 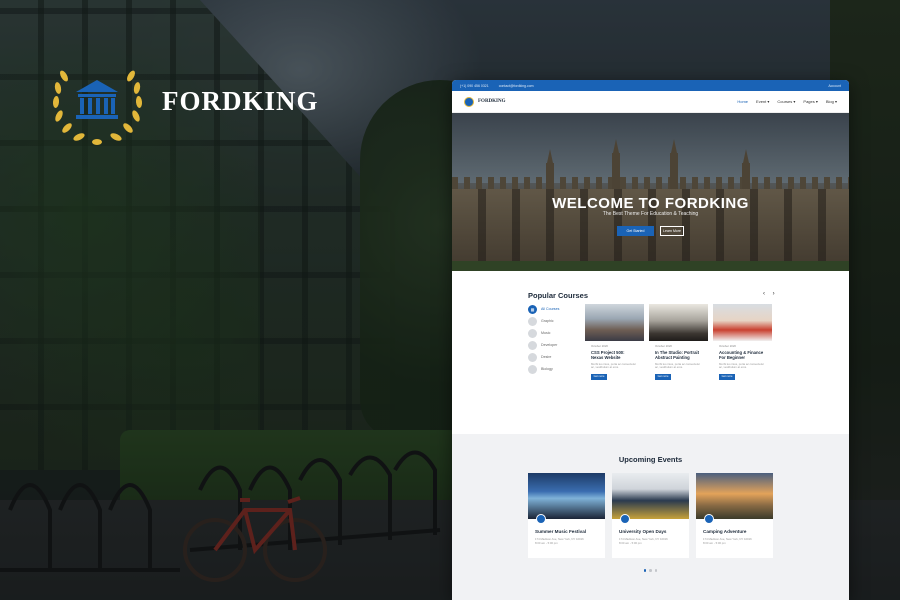 What do you see at coordinates (742, 355) in the screenshot?
I see `course-title: Accounting & Finance For Beginner` at bounding box center [742, 355].